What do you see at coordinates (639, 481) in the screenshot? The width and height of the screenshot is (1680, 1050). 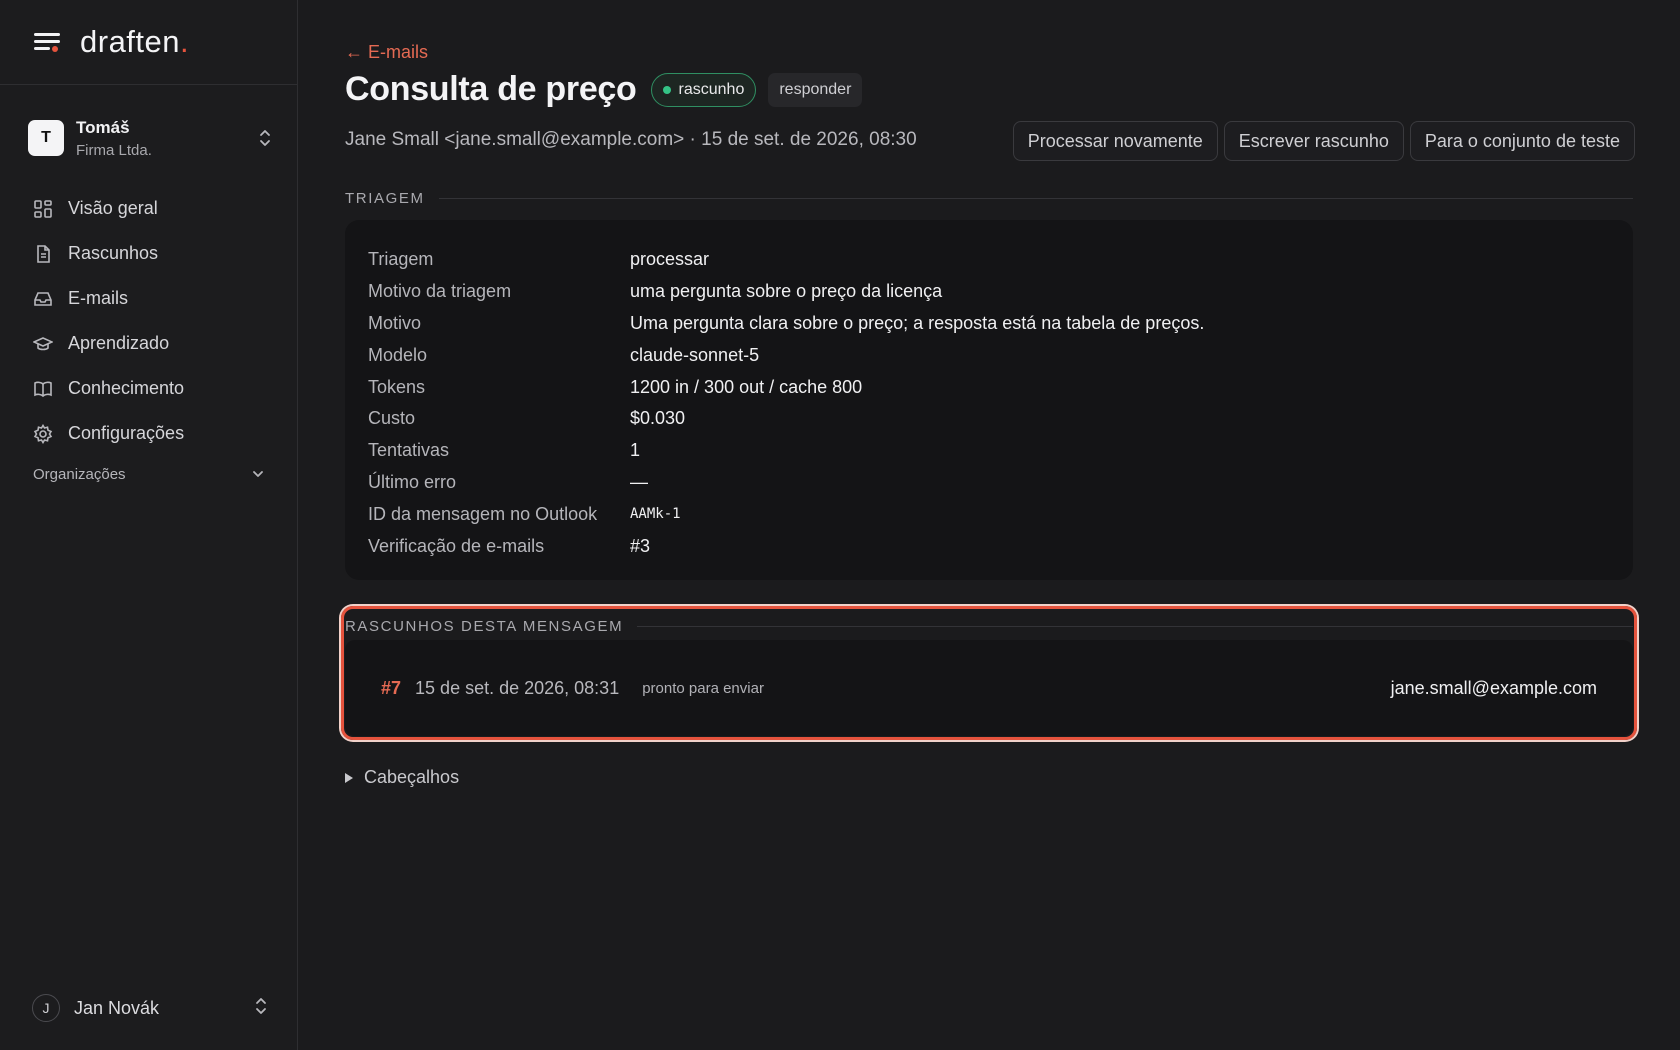 I see `detail-value: —` at bounding box center [639, 481].